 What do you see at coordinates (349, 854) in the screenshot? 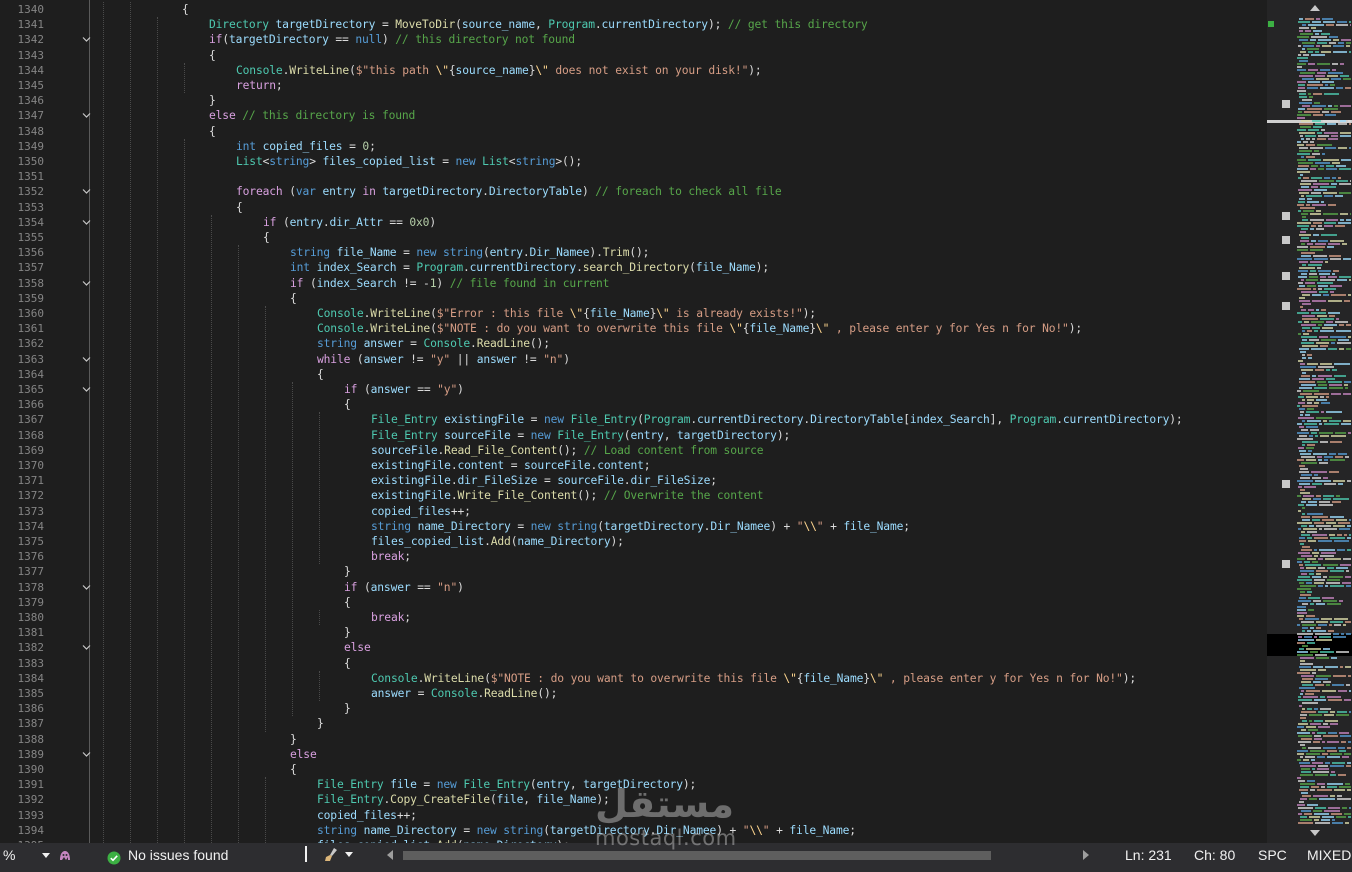
I see `cleanup-dropdown-icon` at bounding box center [349, 854].